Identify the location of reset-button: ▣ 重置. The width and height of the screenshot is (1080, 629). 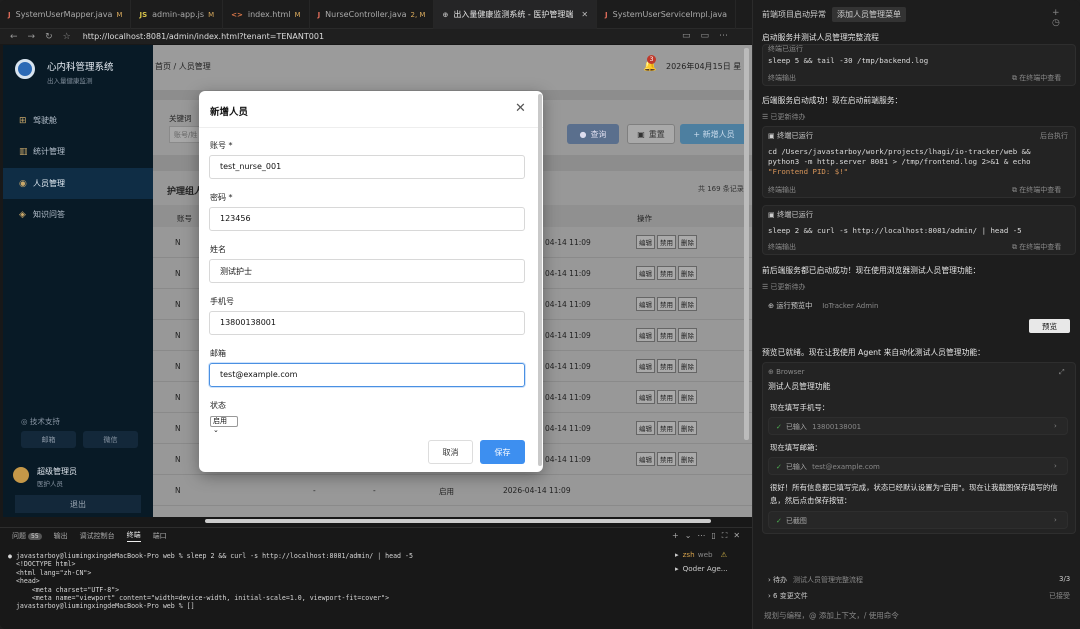
(651, 134).